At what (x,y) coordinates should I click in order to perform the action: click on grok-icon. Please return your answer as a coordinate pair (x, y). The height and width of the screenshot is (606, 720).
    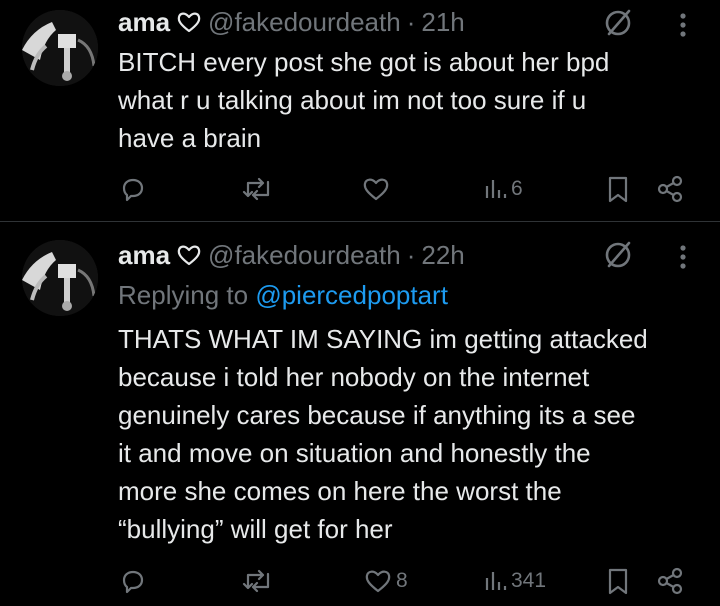
    Looking at the image, I should click on (618, 255).